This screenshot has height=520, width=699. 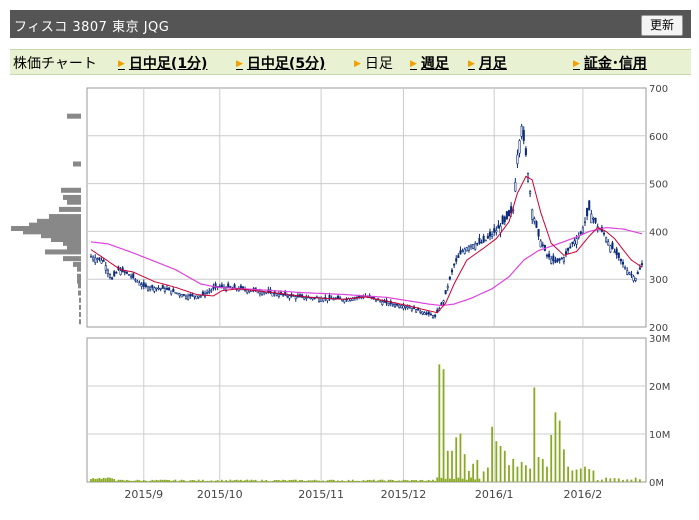 What do you see at coordinates (610, 63) in the screenshot?
I see `tab-margin-credit: ▶ 証金･信用` at bounding box center [610, 63].